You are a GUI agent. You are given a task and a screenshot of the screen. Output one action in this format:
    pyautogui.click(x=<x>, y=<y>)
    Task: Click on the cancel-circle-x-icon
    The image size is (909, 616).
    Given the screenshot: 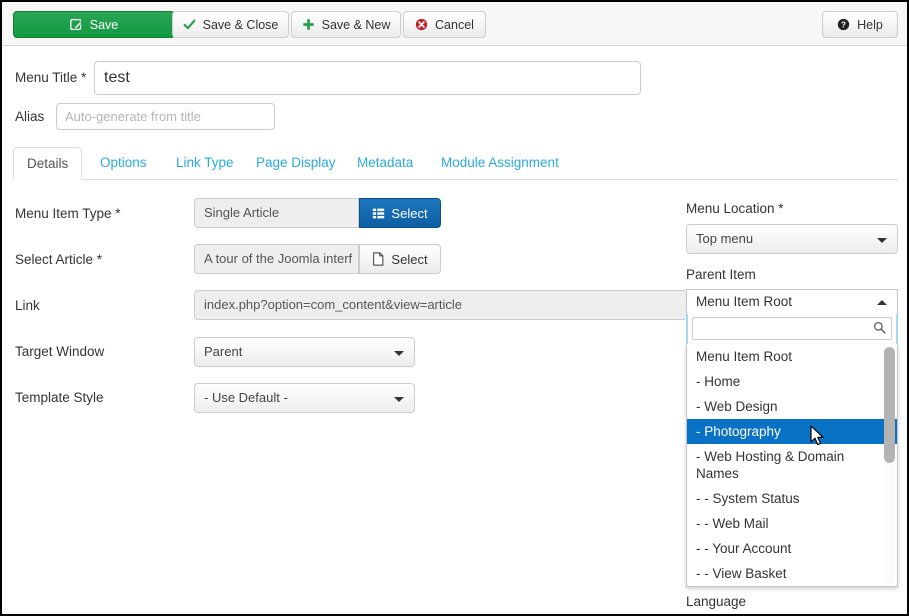 What is the action you would take?
    pyautogui.click(x=421, y=24)
    